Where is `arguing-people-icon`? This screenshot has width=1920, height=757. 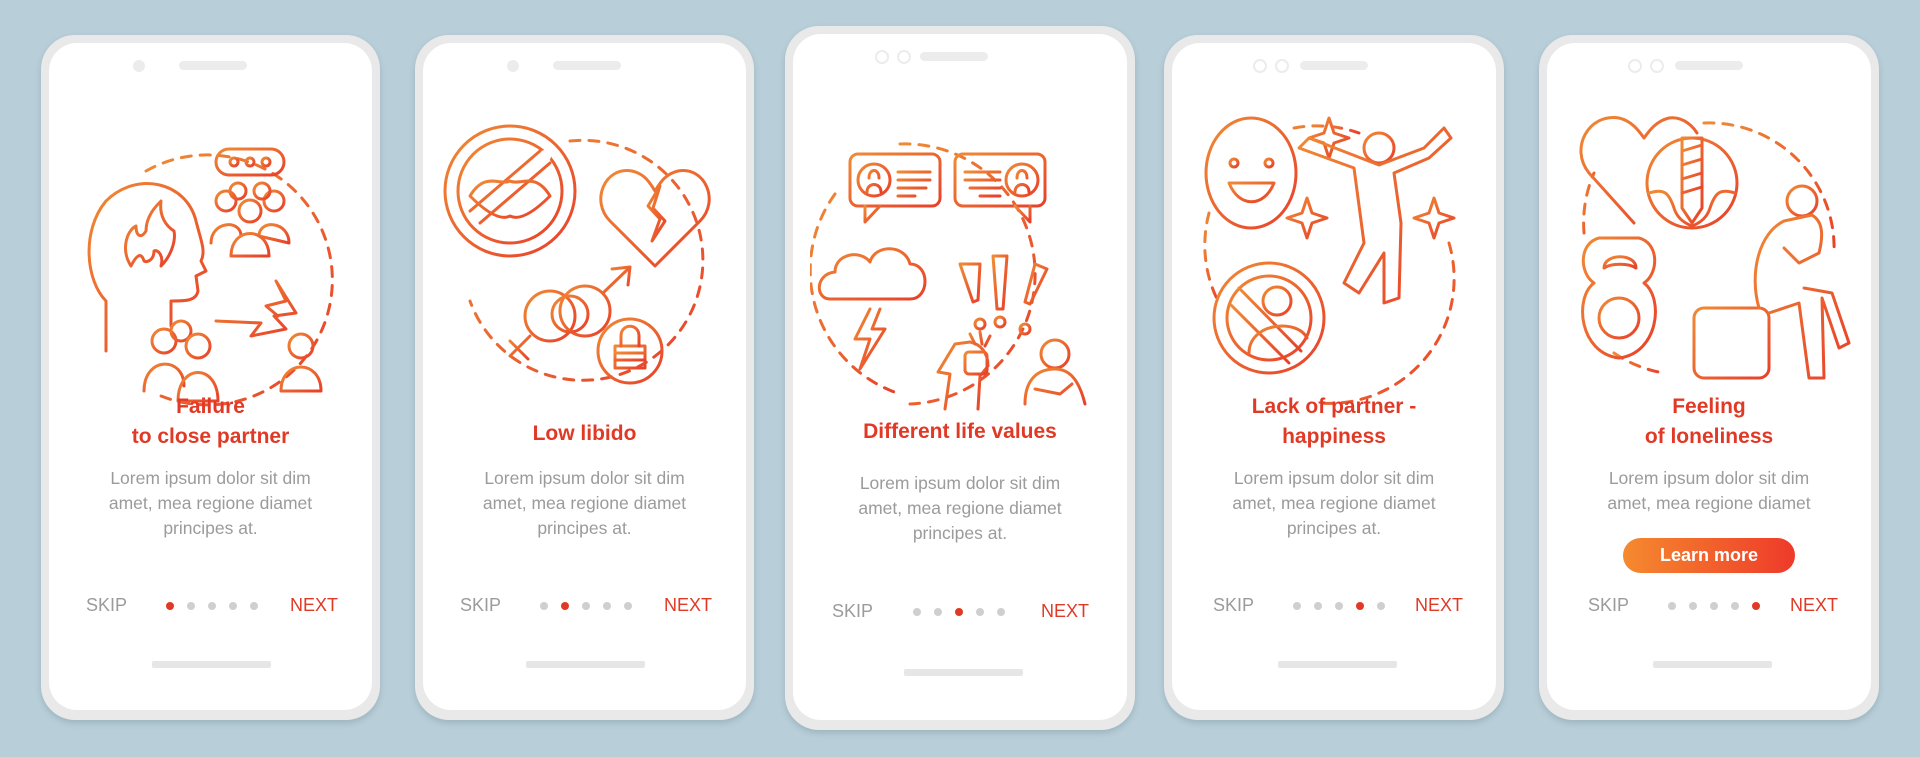
arguing-people-icon is located at coordinates (1011, 370).